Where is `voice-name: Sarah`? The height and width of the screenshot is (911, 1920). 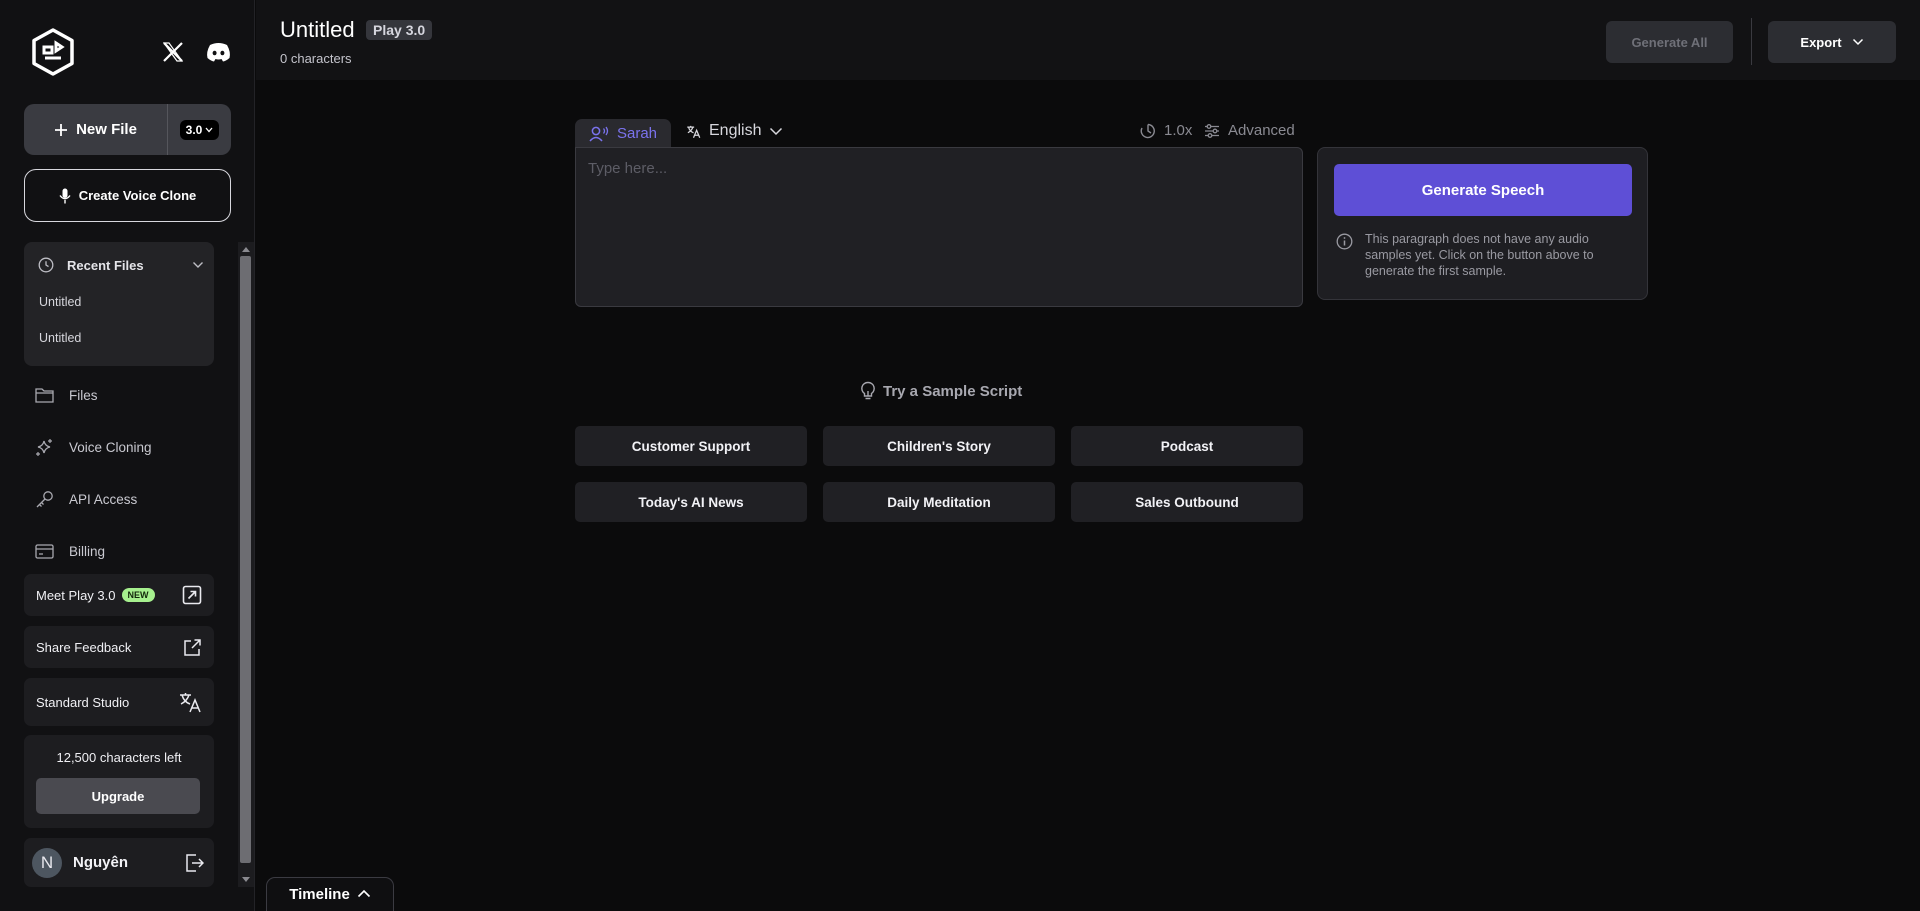 voice-name: Sarah is located at coordinates (637, 133).